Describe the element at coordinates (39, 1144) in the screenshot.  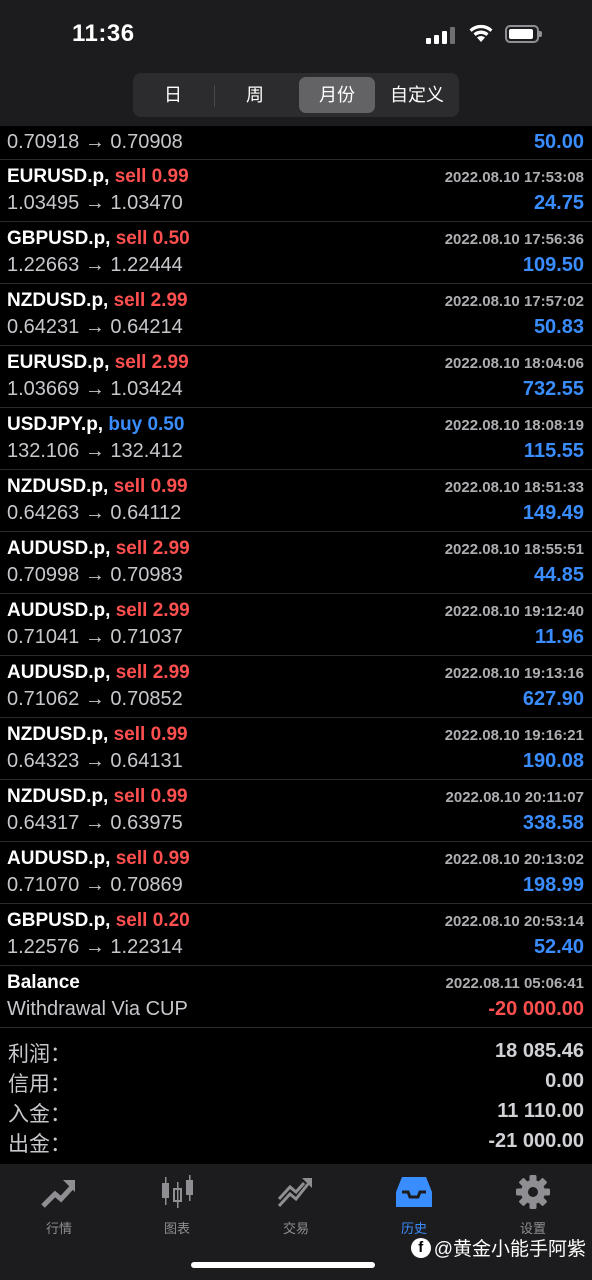
I see `summary-label: 出金：` at that location.